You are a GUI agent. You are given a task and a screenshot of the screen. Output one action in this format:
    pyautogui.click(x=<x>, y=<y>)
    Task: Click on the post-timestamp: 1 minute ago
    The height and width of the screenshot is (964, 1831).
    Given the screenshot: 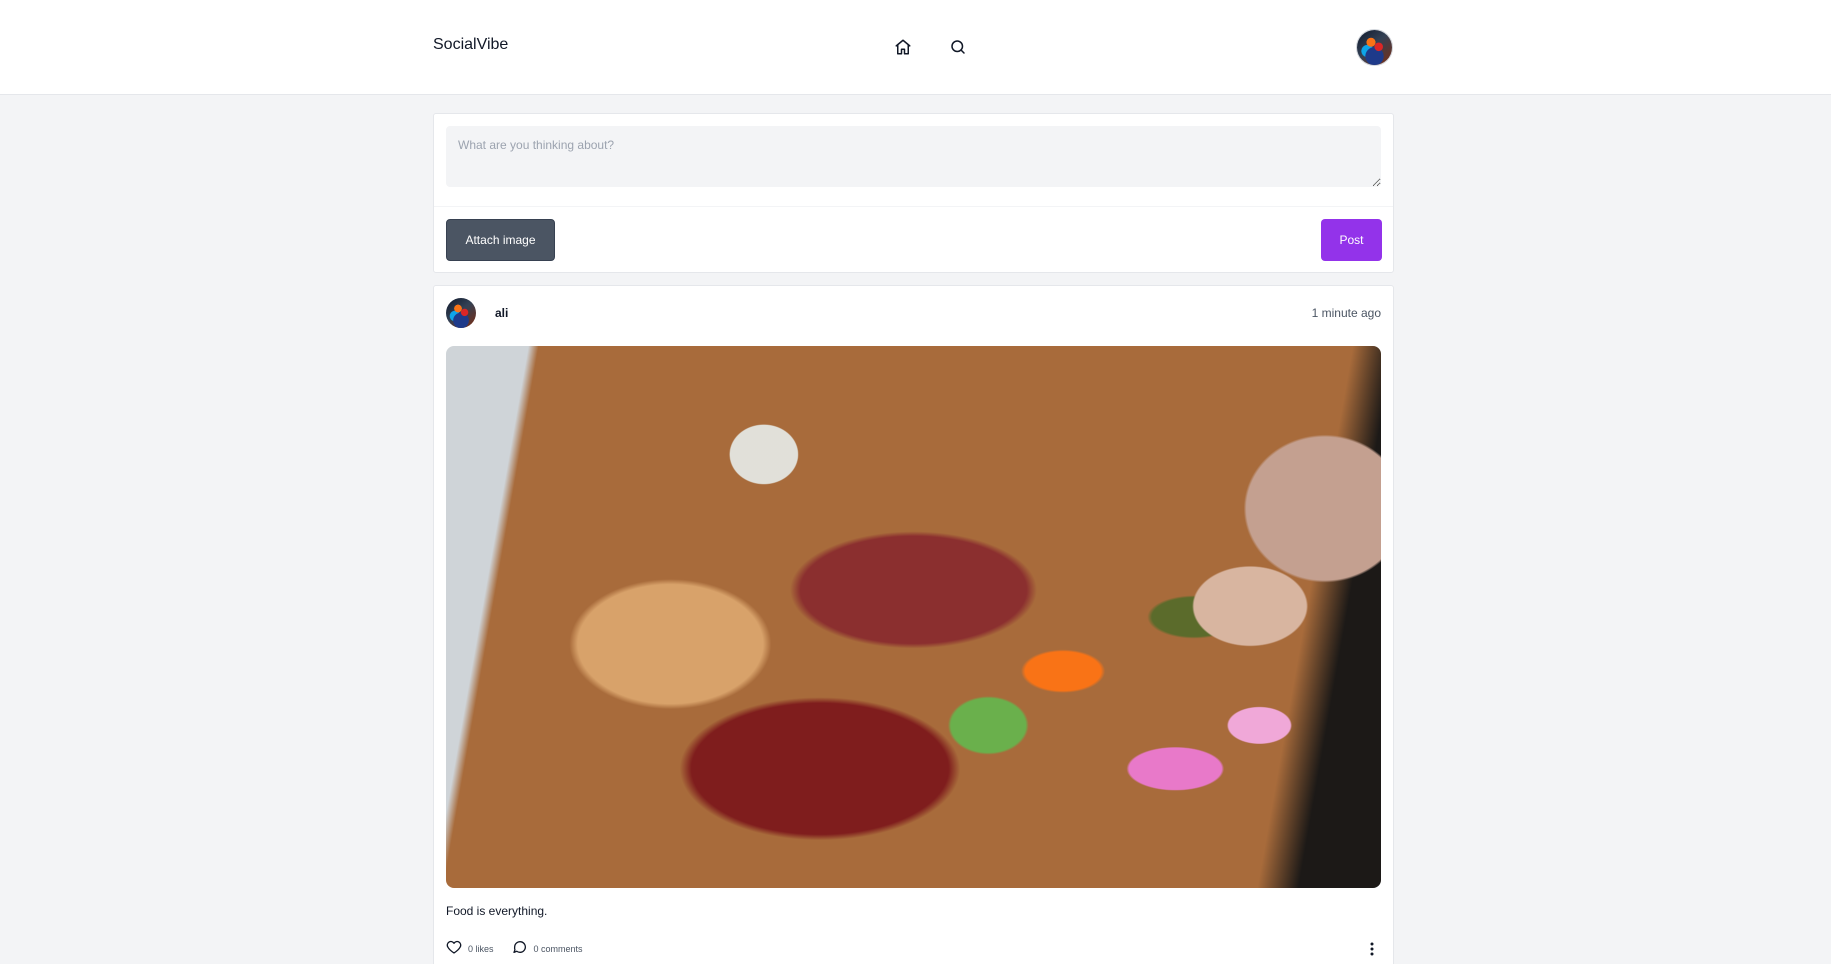 What is the action you would take?
    pyautogui.click(x=1346, y=313)
    